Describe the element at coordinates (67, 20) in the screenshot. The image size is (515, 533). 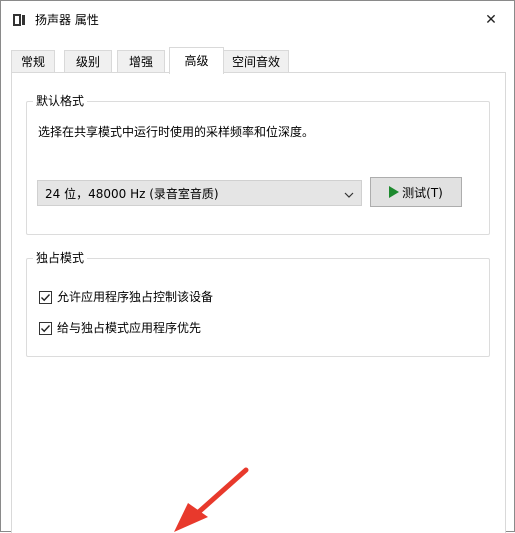
I see `window-title: 扬声器 属性` at that location.